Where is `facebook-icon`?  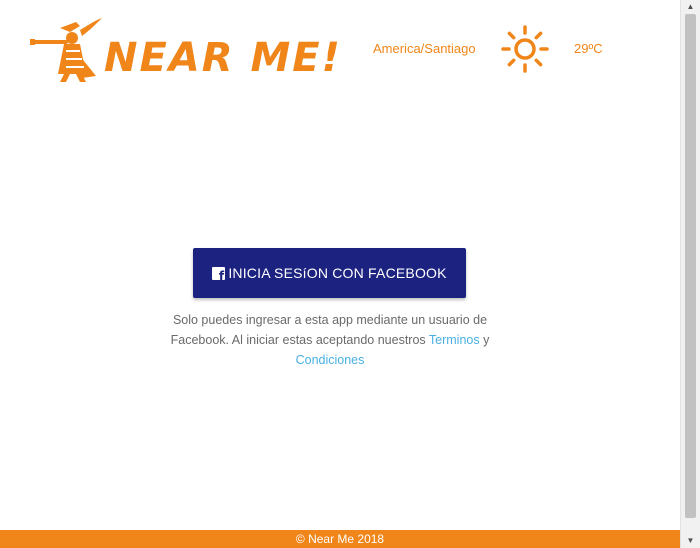
facebook-icon is located at coordinates (219, 274).